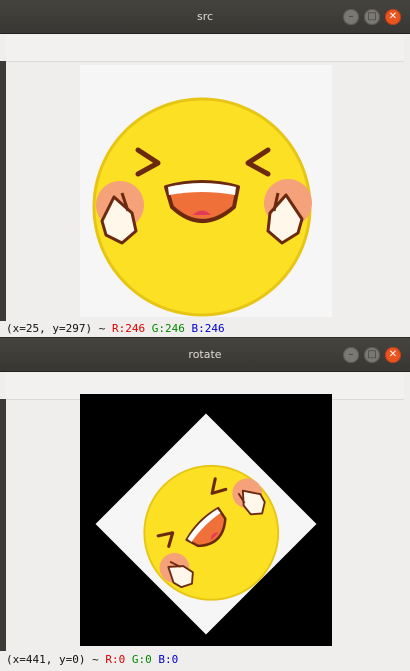  Describe the element at coordinates (208, 328) in the screenshot. I see `blue-value: B:246` at that location.